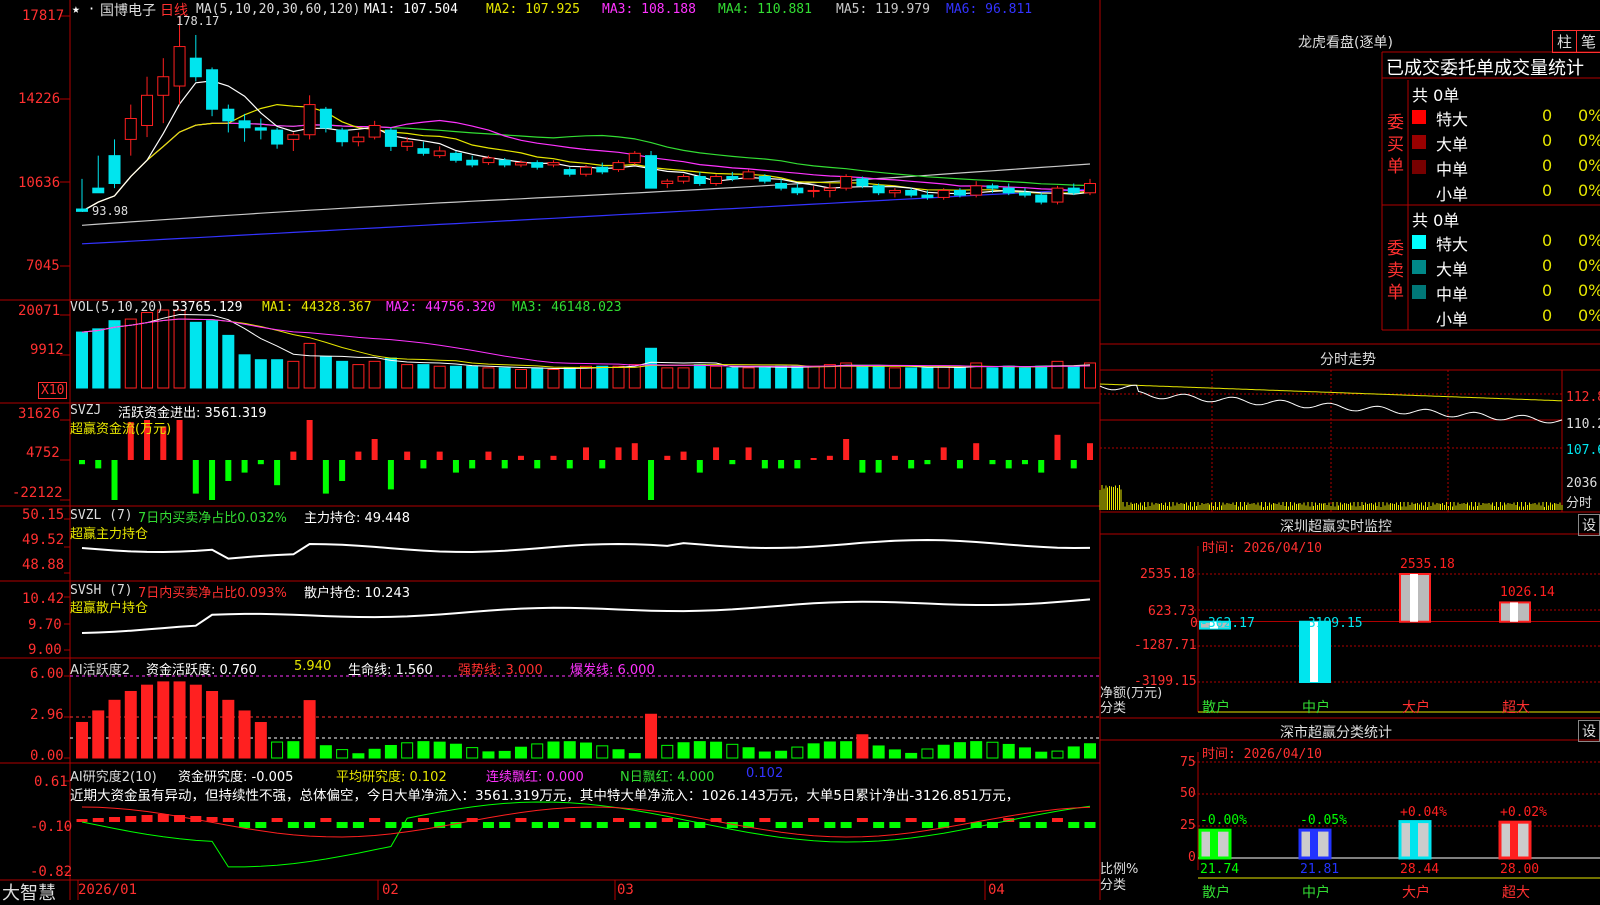 This screenshot has height=905, width=1600. What do you see at coordinates (586, 616) in the screenshot?
I see `retail-position-line` at bounding box center [586, 616].